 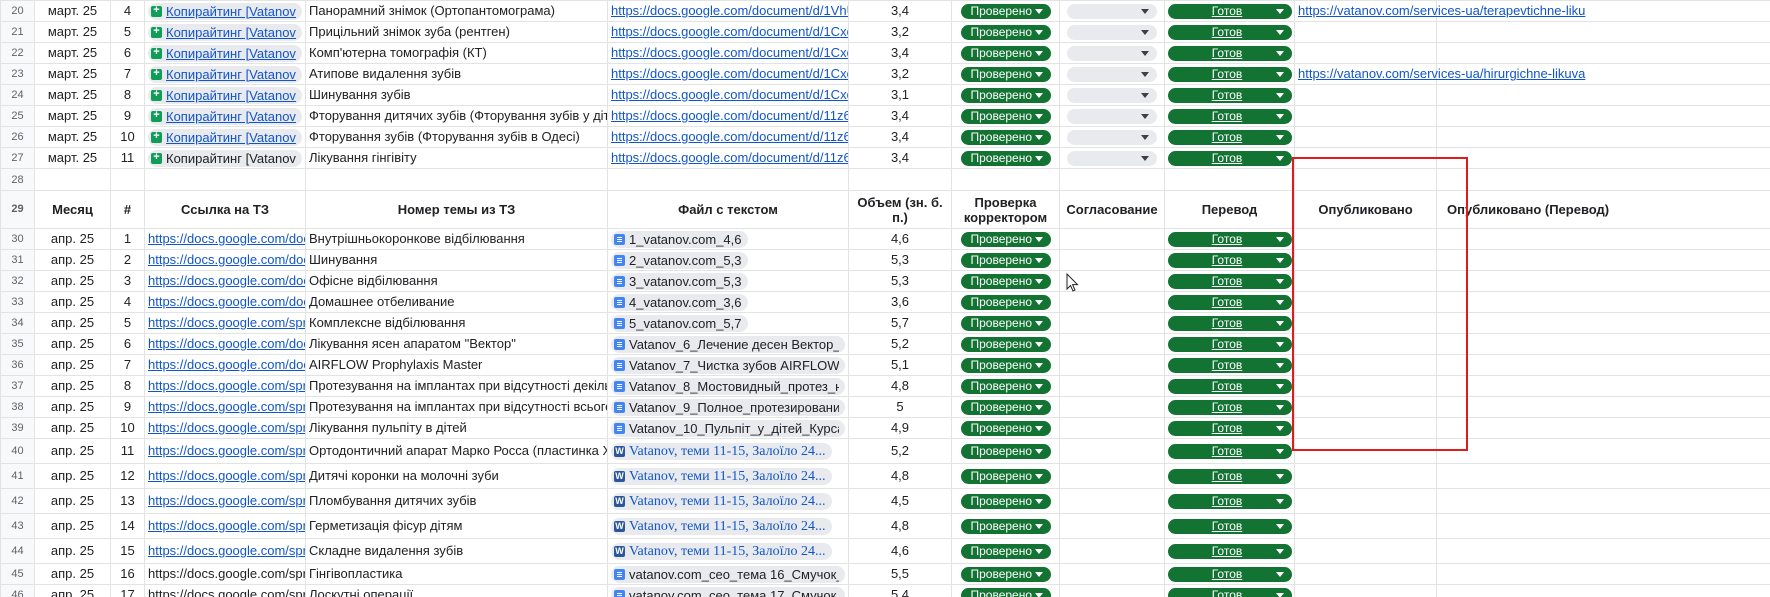 What do you see at coordinates (1365, 209) in the screenshot?
I see `header-published: Опубликовано` at bounding box center [1365, 209].